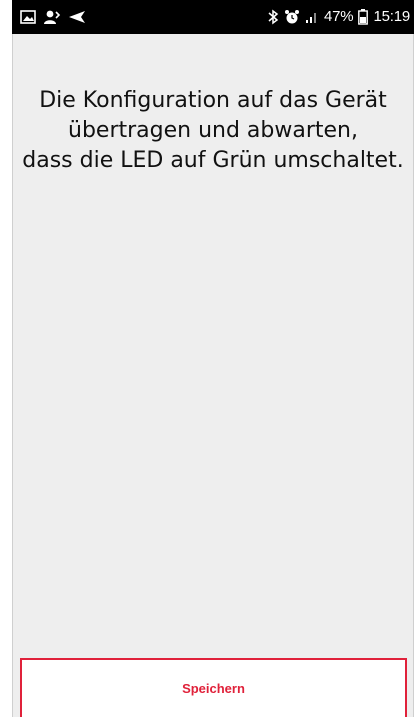 The image size is (414, 717). I want to click on instruction-line: übertragen und abwarten,, so click(213, 130).